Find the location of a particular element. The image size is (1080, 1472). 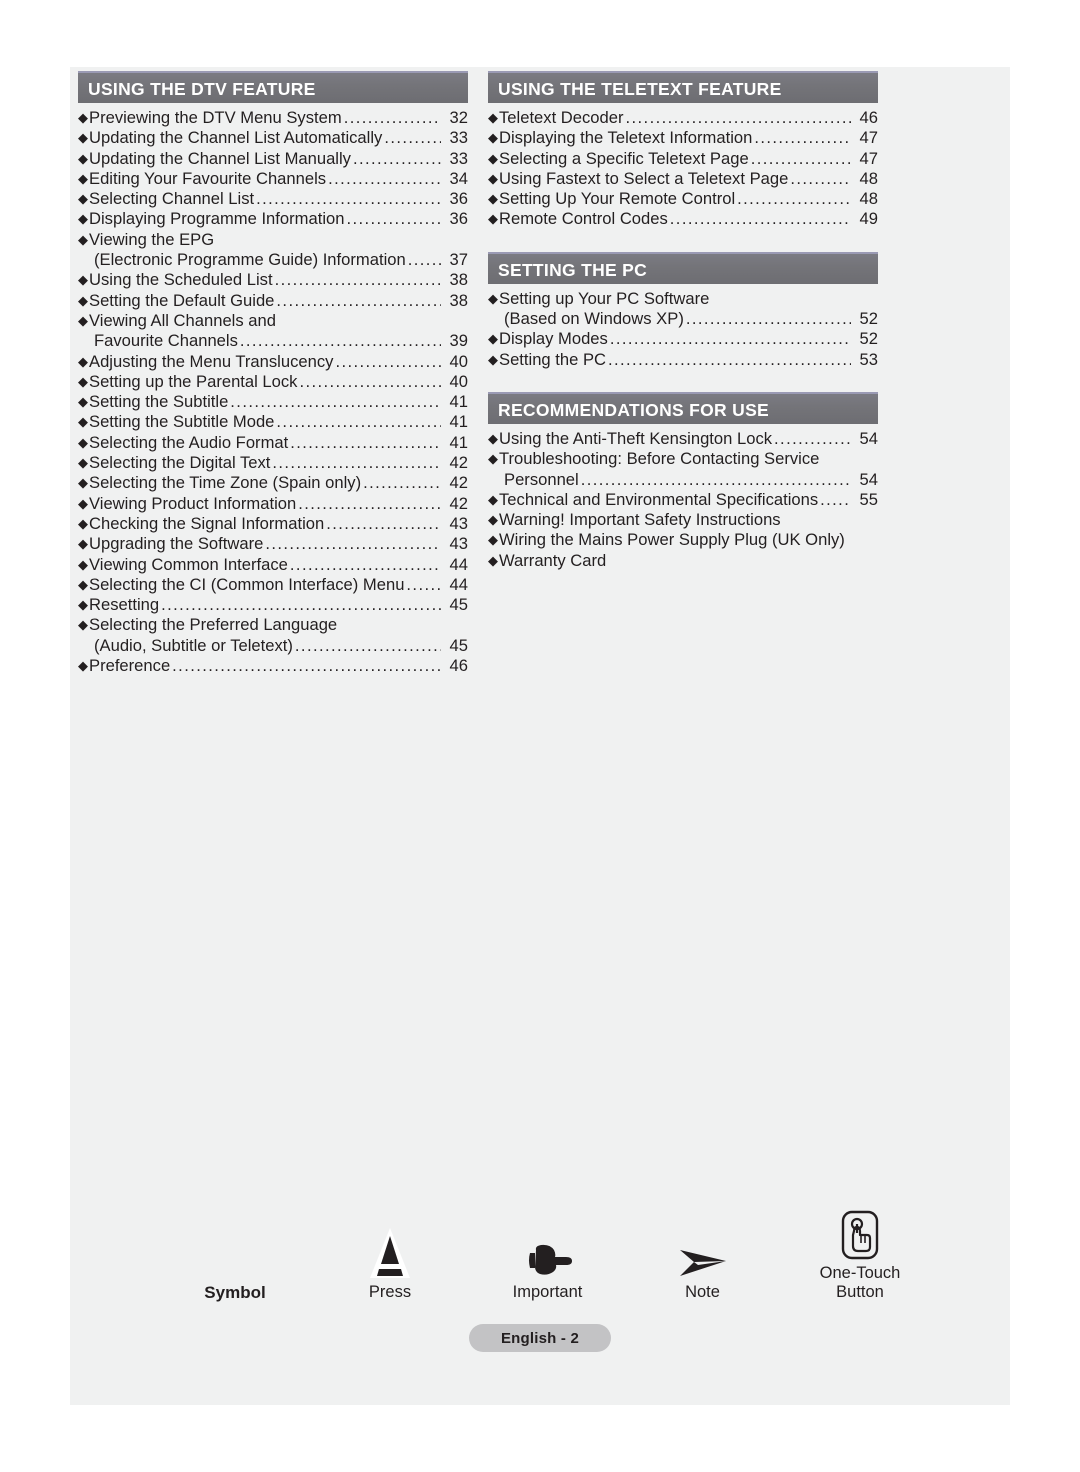

toc-entry: ◆Remote Control Codes 49 is located at coordinates (683, 219).